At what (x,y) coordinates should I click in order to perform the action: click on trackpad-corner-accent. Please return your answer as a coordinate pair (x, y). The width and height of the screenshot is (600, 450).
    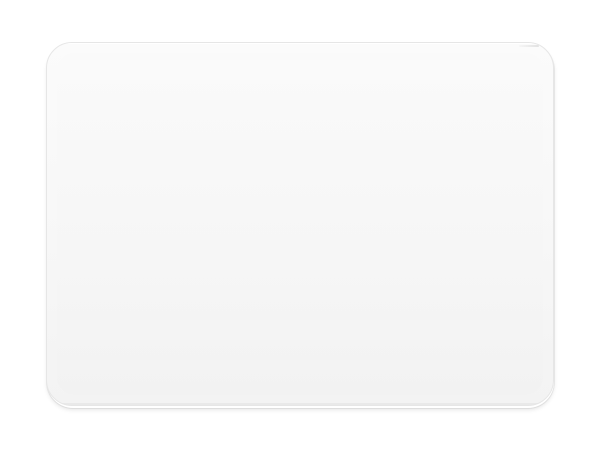
    Looking at the image, I should click on (529, 46).